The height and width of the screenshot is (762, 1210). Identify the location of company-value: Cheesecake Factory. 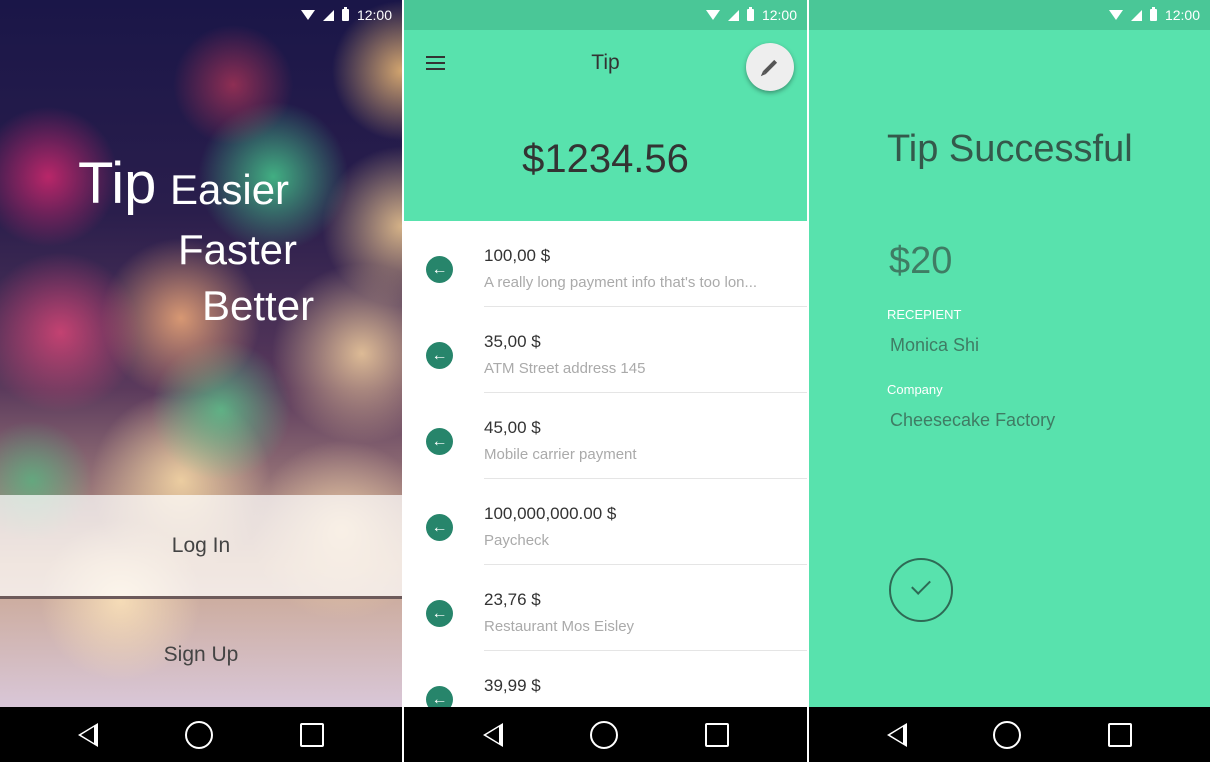
(973, 420).